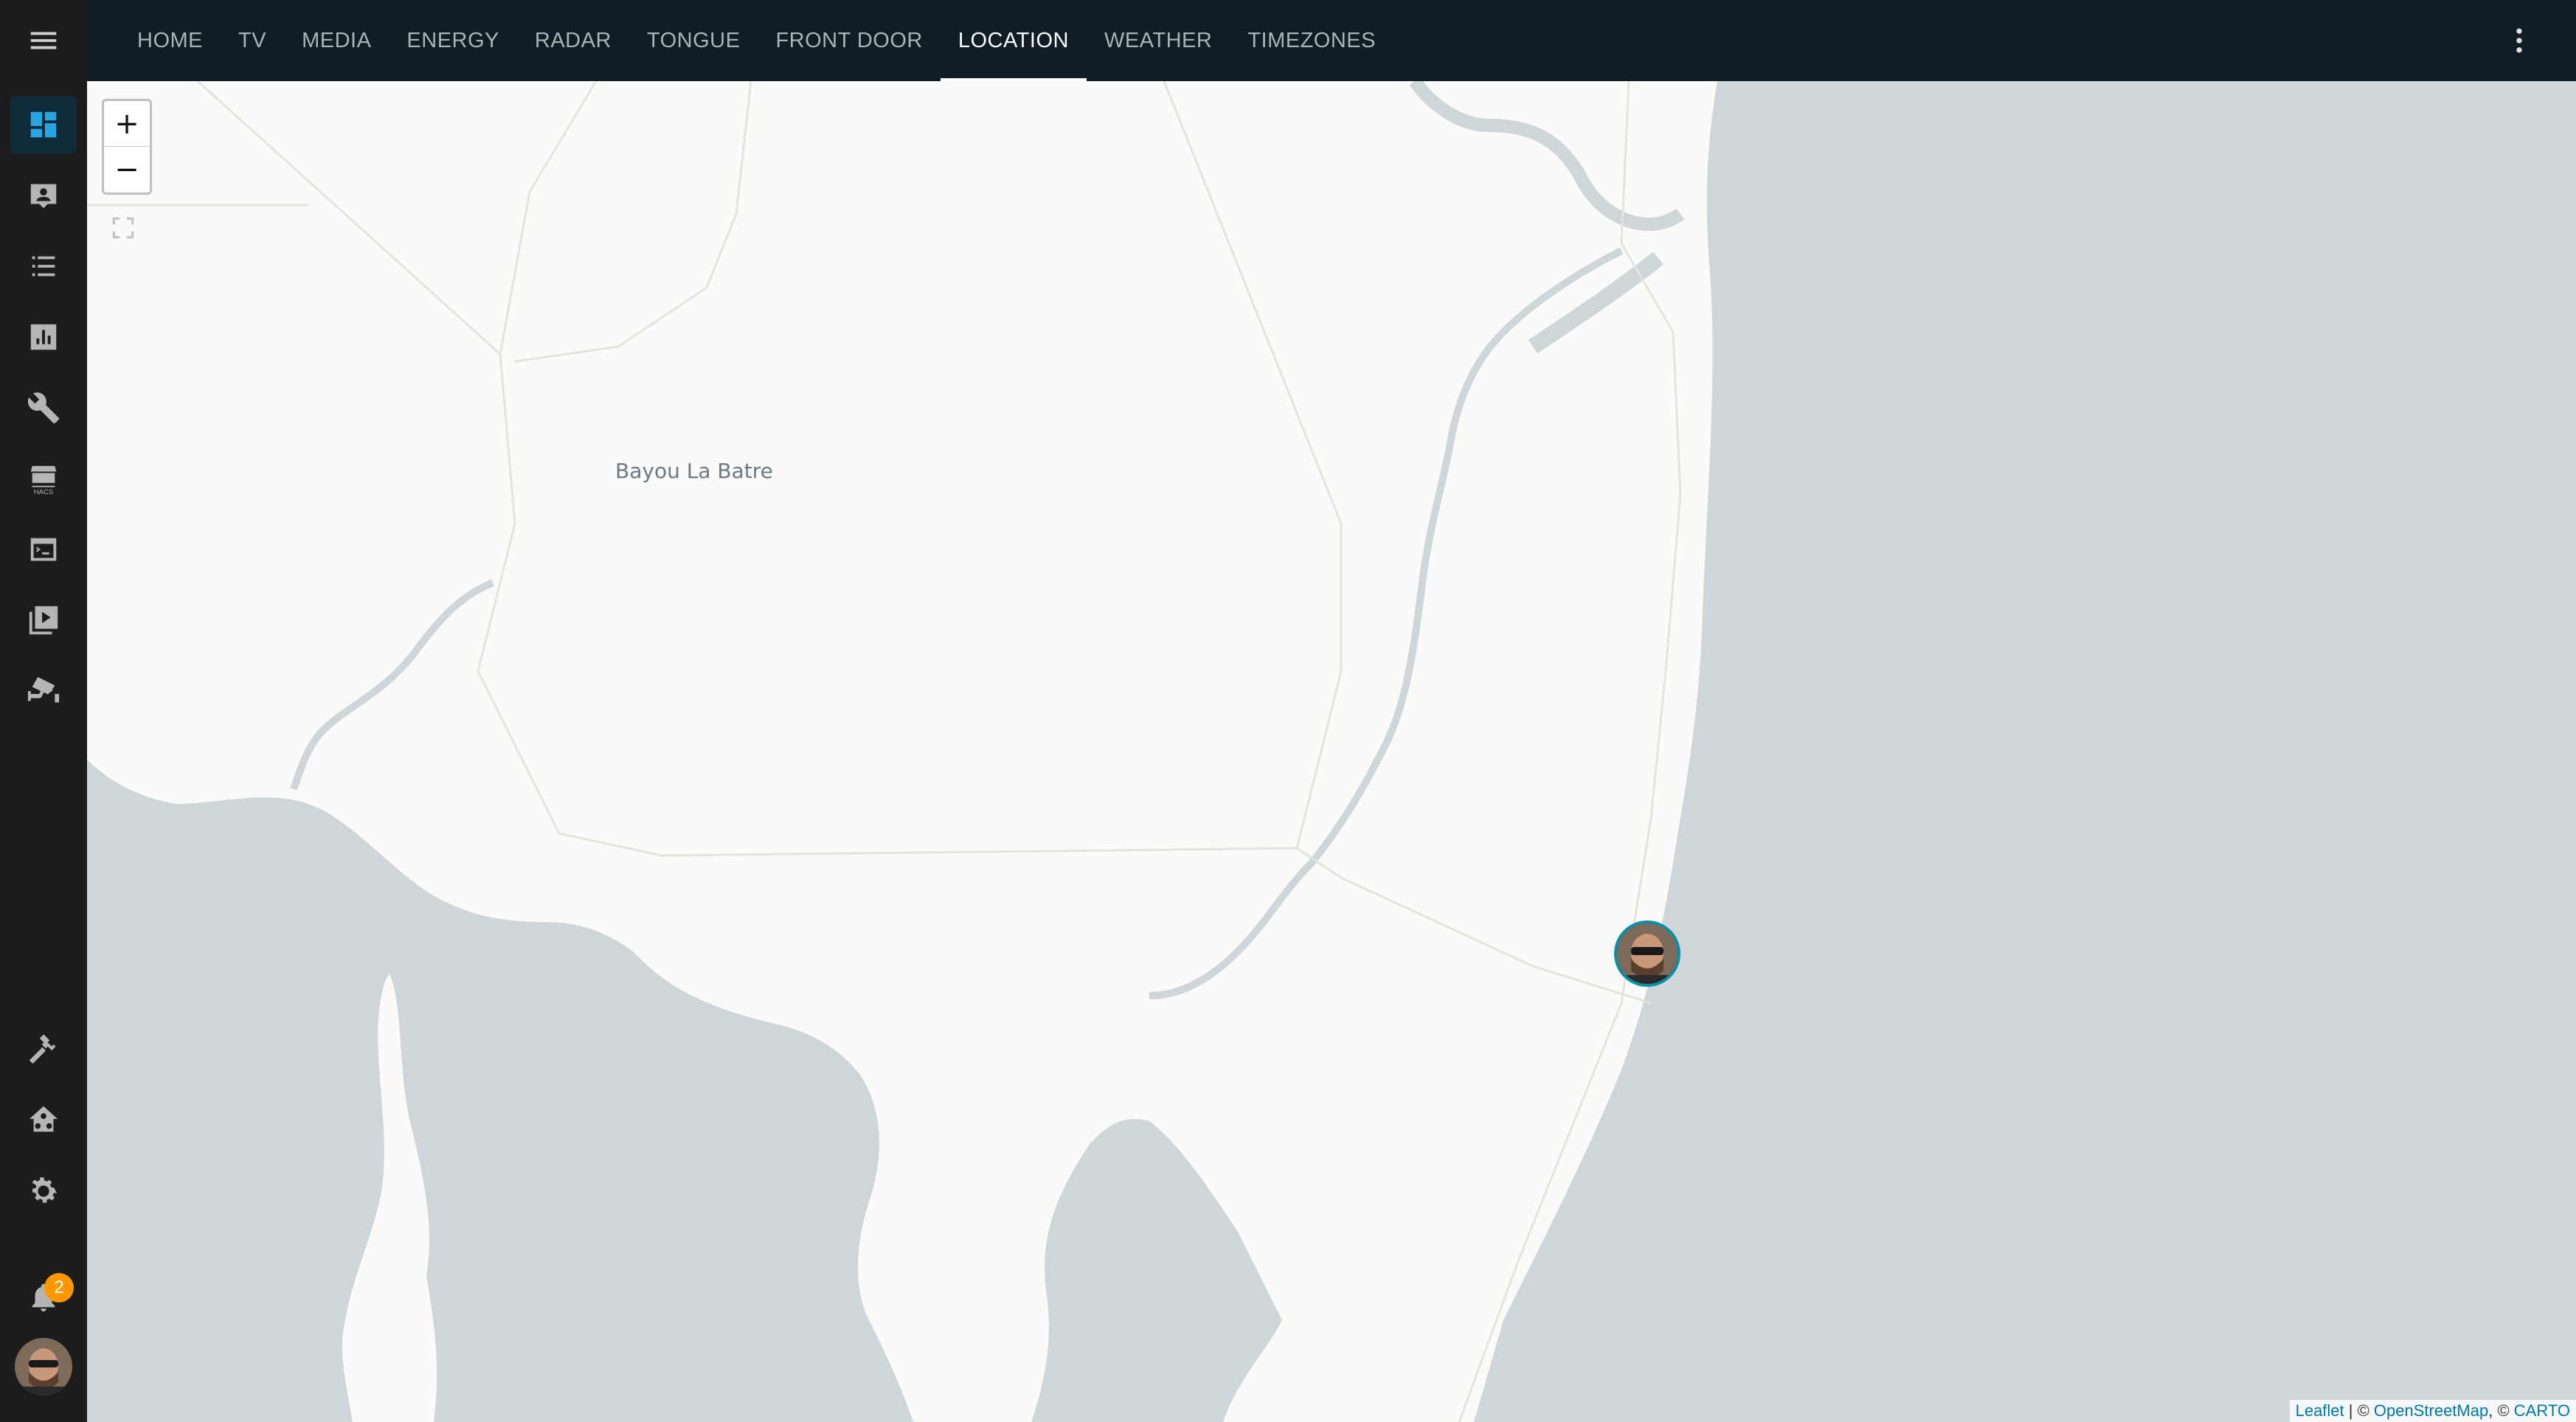 Image resolution: width=2576 pixels, height=1422 pixels. I want to click on play-box-multiple-icon, so click(44, 620).